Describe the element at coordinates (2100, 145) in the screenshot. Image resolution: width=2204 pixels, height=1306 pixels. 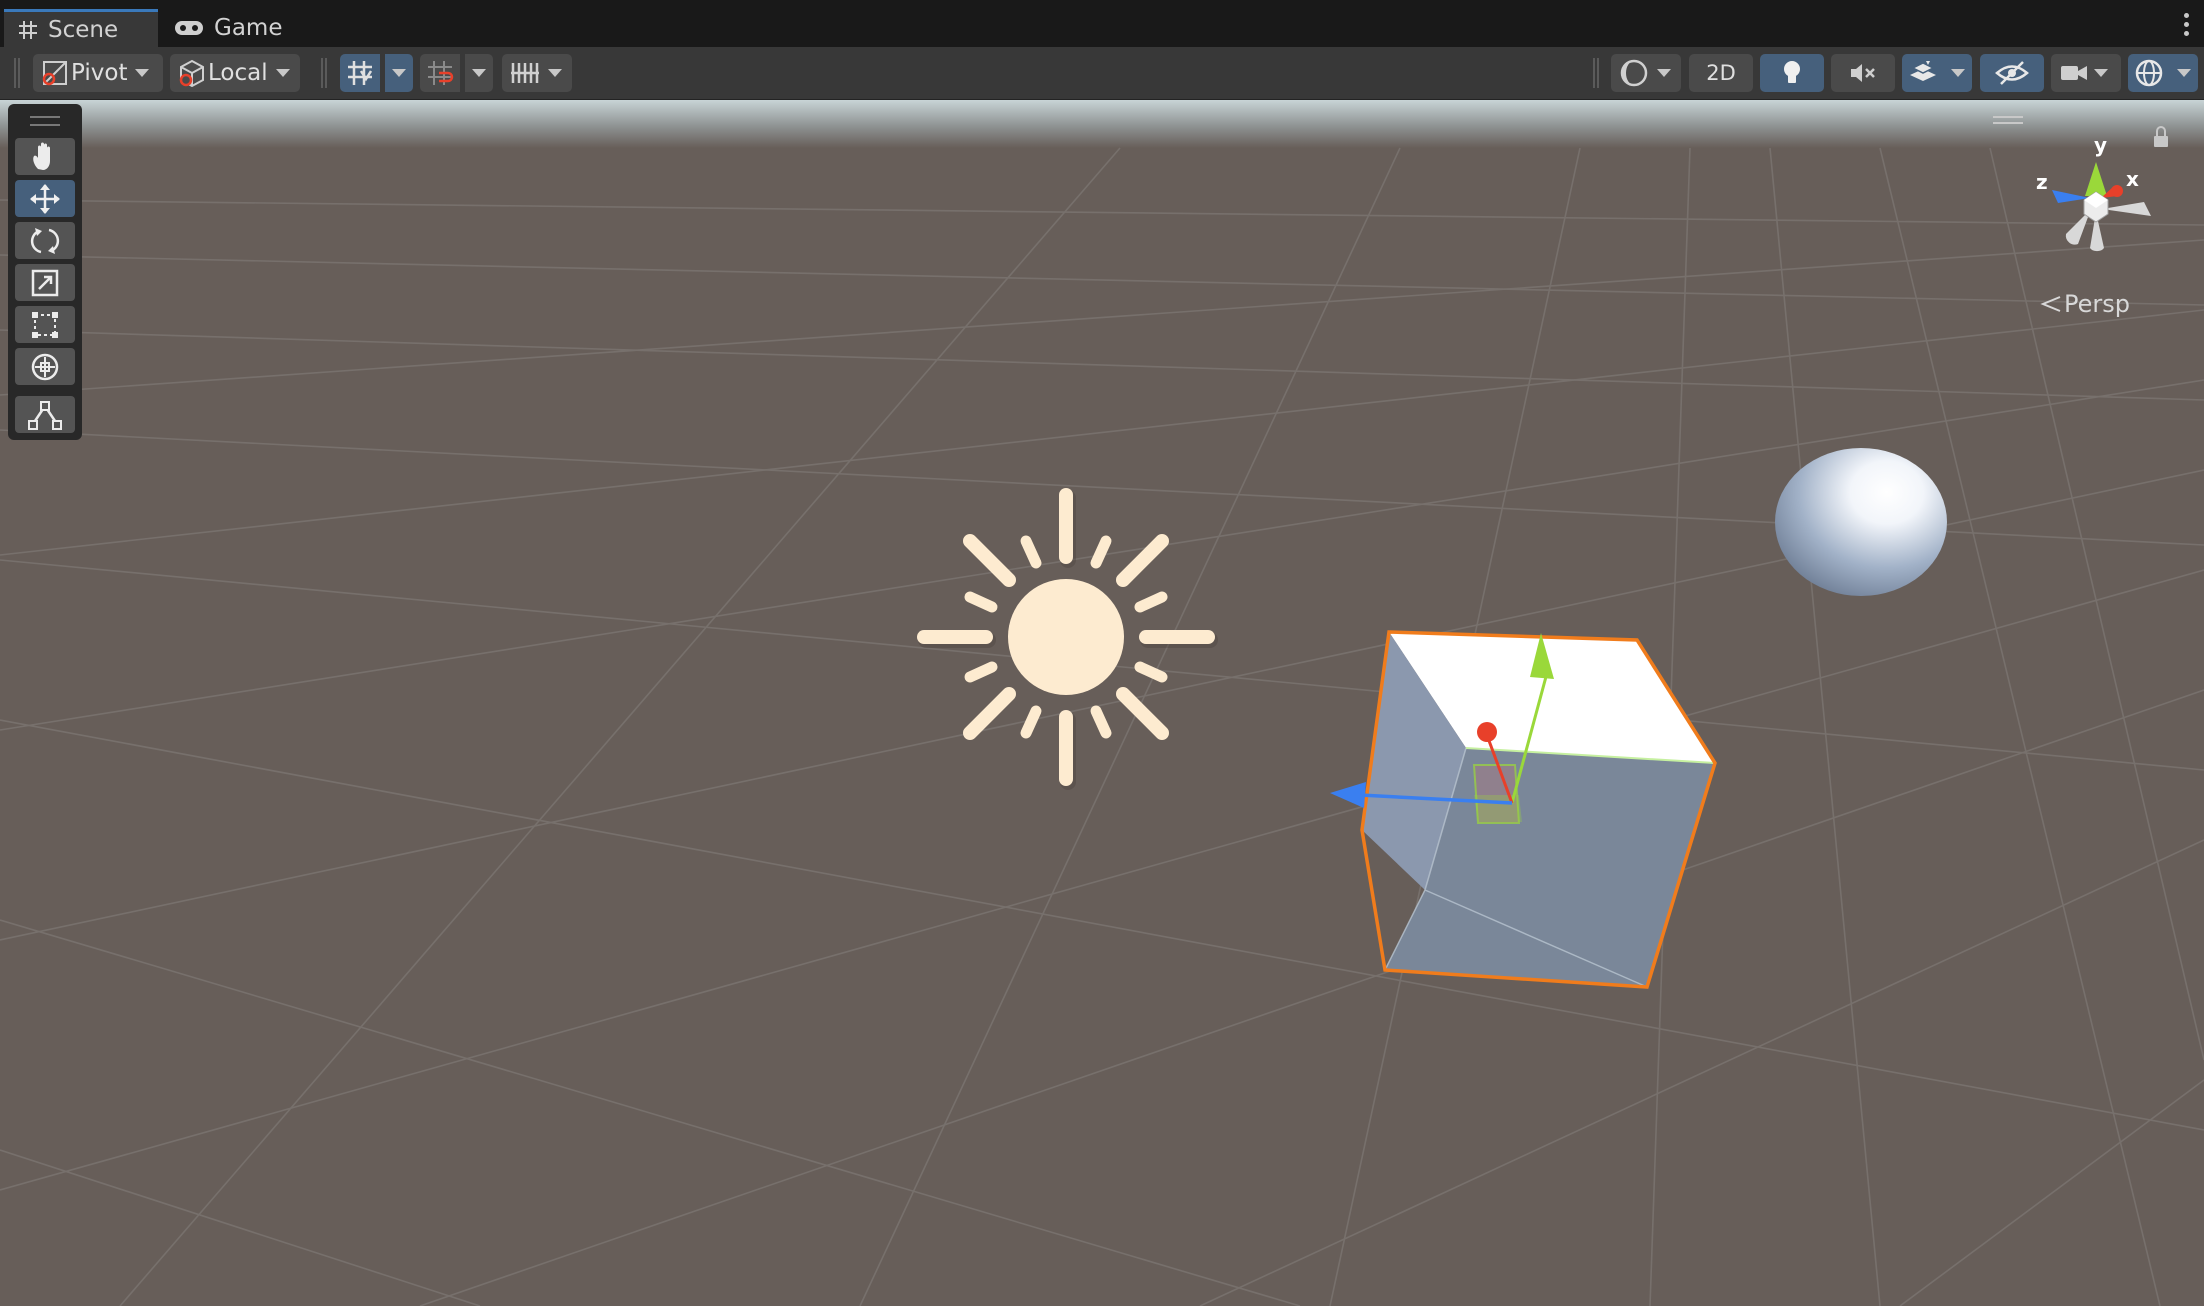
I see `y-axis-label: y` at that location.